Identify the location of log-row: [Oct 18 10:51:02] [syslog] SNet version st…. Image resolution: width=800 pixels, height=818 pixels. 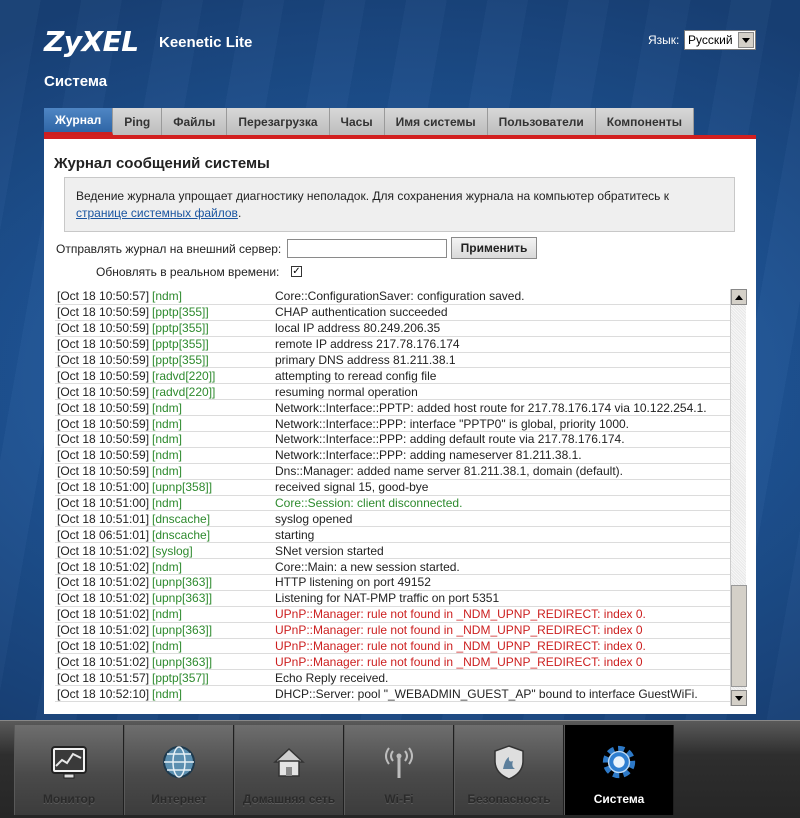
(397, 551).